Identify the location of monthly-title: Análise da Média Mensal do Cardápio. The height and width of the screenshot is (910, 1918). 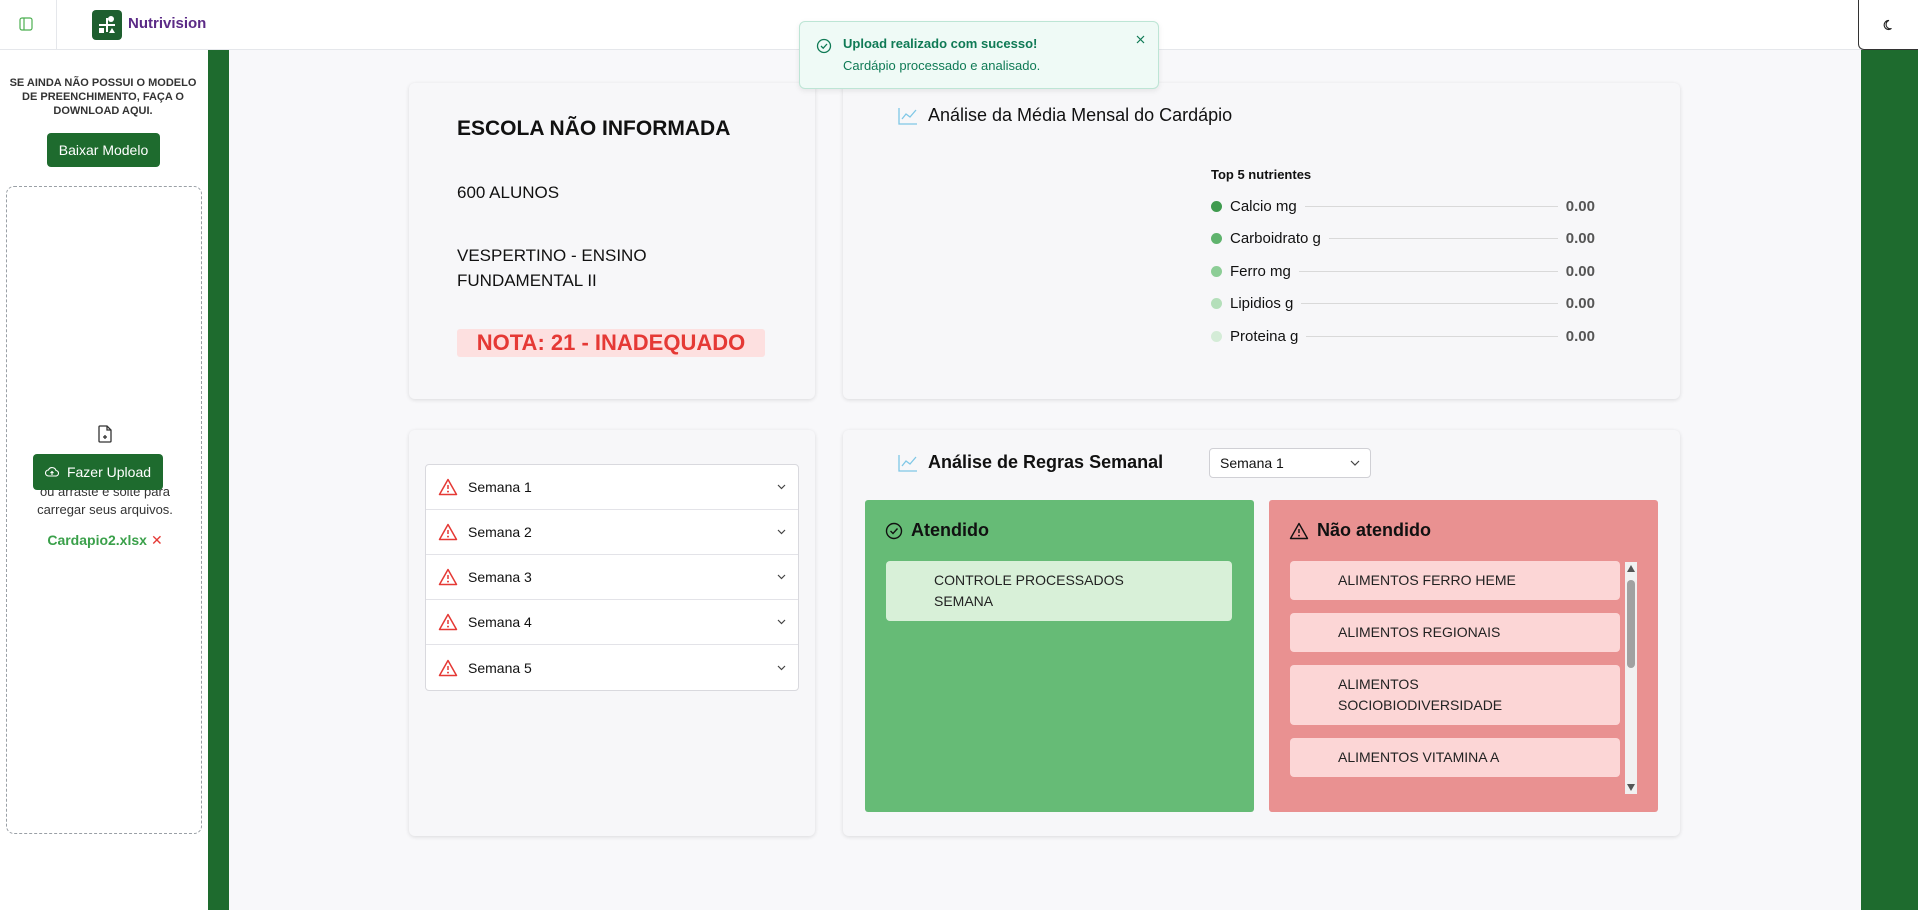
(1065, 115).